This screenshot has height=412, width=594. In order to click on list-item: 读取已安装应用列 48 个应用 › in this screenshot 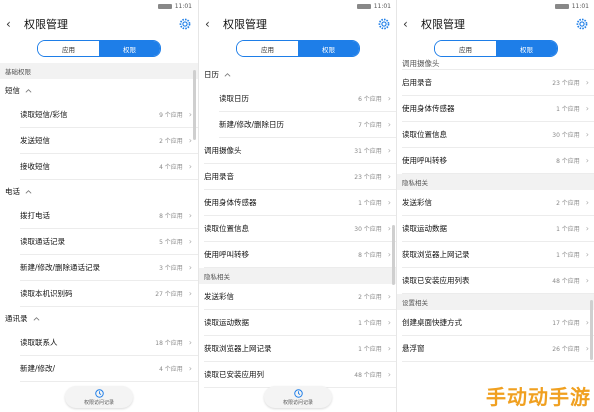, I will do `click(300, 375)`.